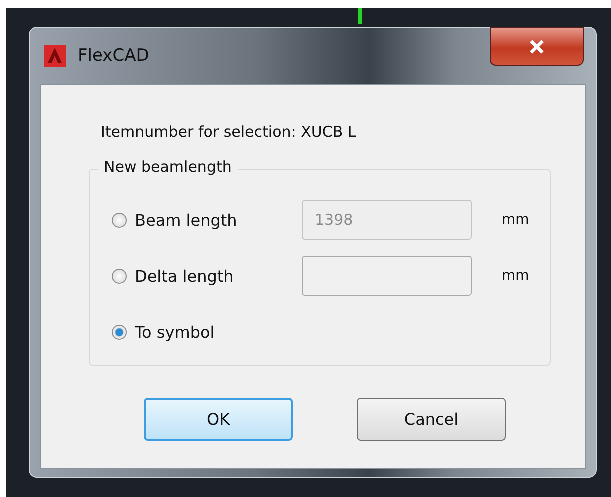  Describe the element at coordinates (218, 419) in the screenshot. I see `dialog-button: OK` at that location.